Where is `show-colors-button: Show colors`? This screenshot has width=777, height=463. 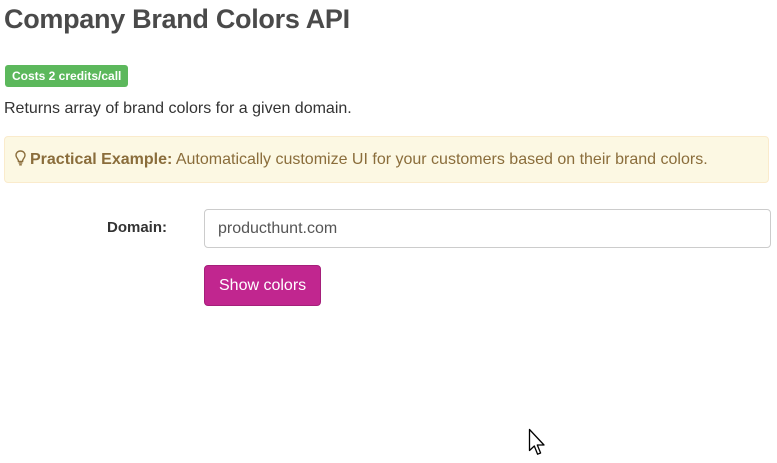
show-colors-button: Show colors is located at coordinates (263, 285).